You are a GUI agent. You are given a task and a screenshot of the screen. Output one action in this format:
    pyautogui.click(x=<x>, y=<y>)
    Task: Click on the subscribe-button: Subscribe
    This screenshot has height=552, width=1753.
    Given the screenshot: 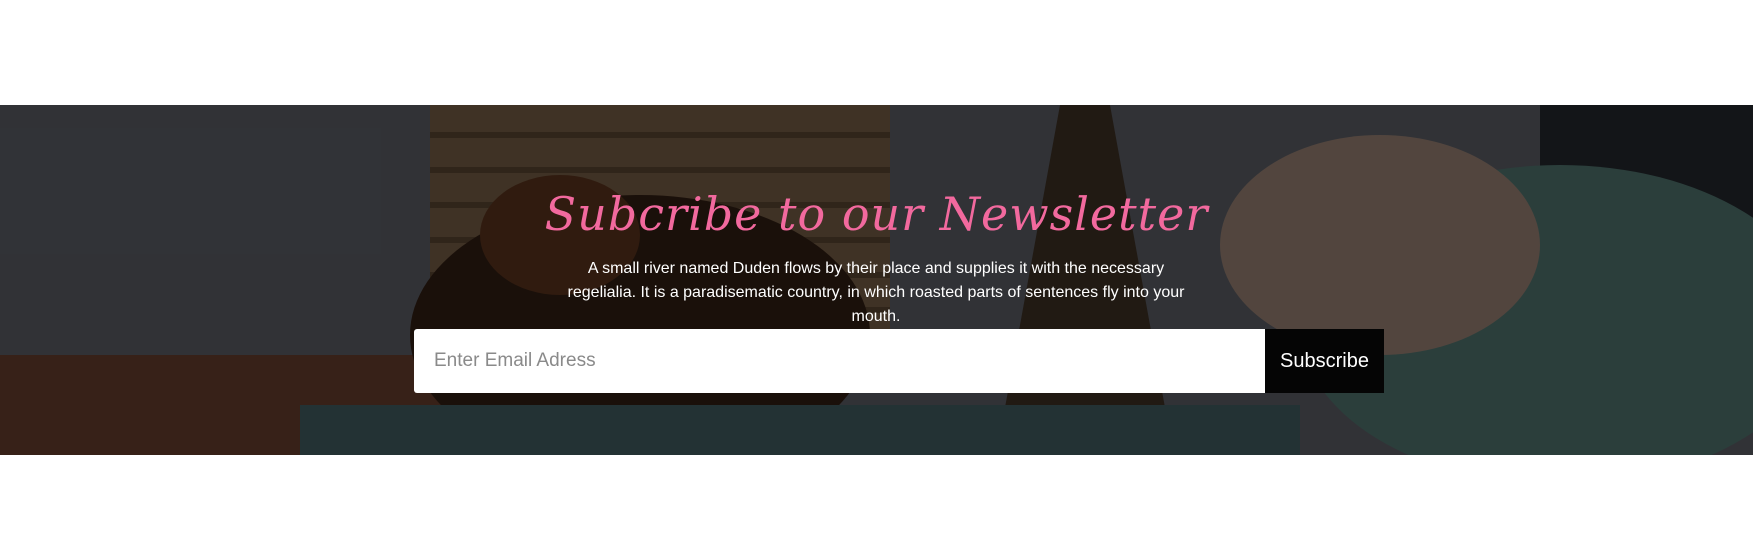 What is the action you would take?
    pyautogui.click(x=1324, y=361)
    